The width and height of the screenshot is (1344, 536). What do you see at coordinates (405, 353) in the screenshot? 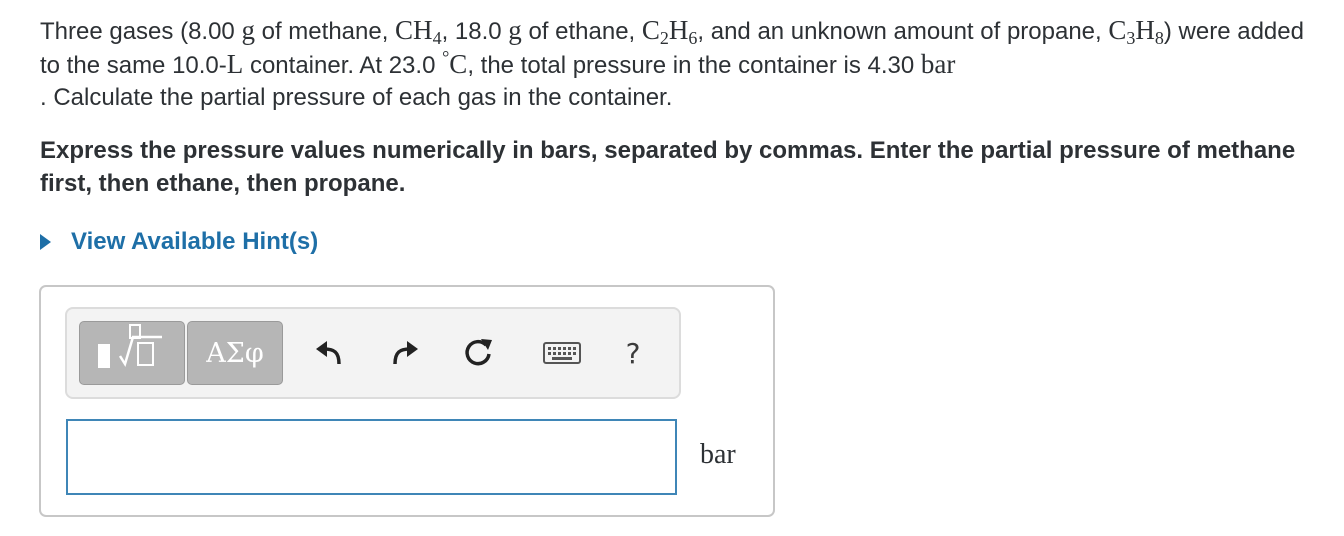
I see `redo-icon` at bounding box center [405, 353].